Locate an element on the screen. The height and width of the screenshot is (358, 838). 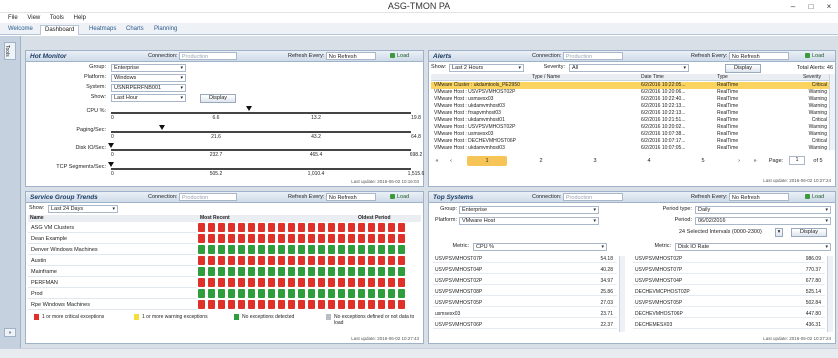
sg-row-name: Mainframe is located at coordinates (112, 272).